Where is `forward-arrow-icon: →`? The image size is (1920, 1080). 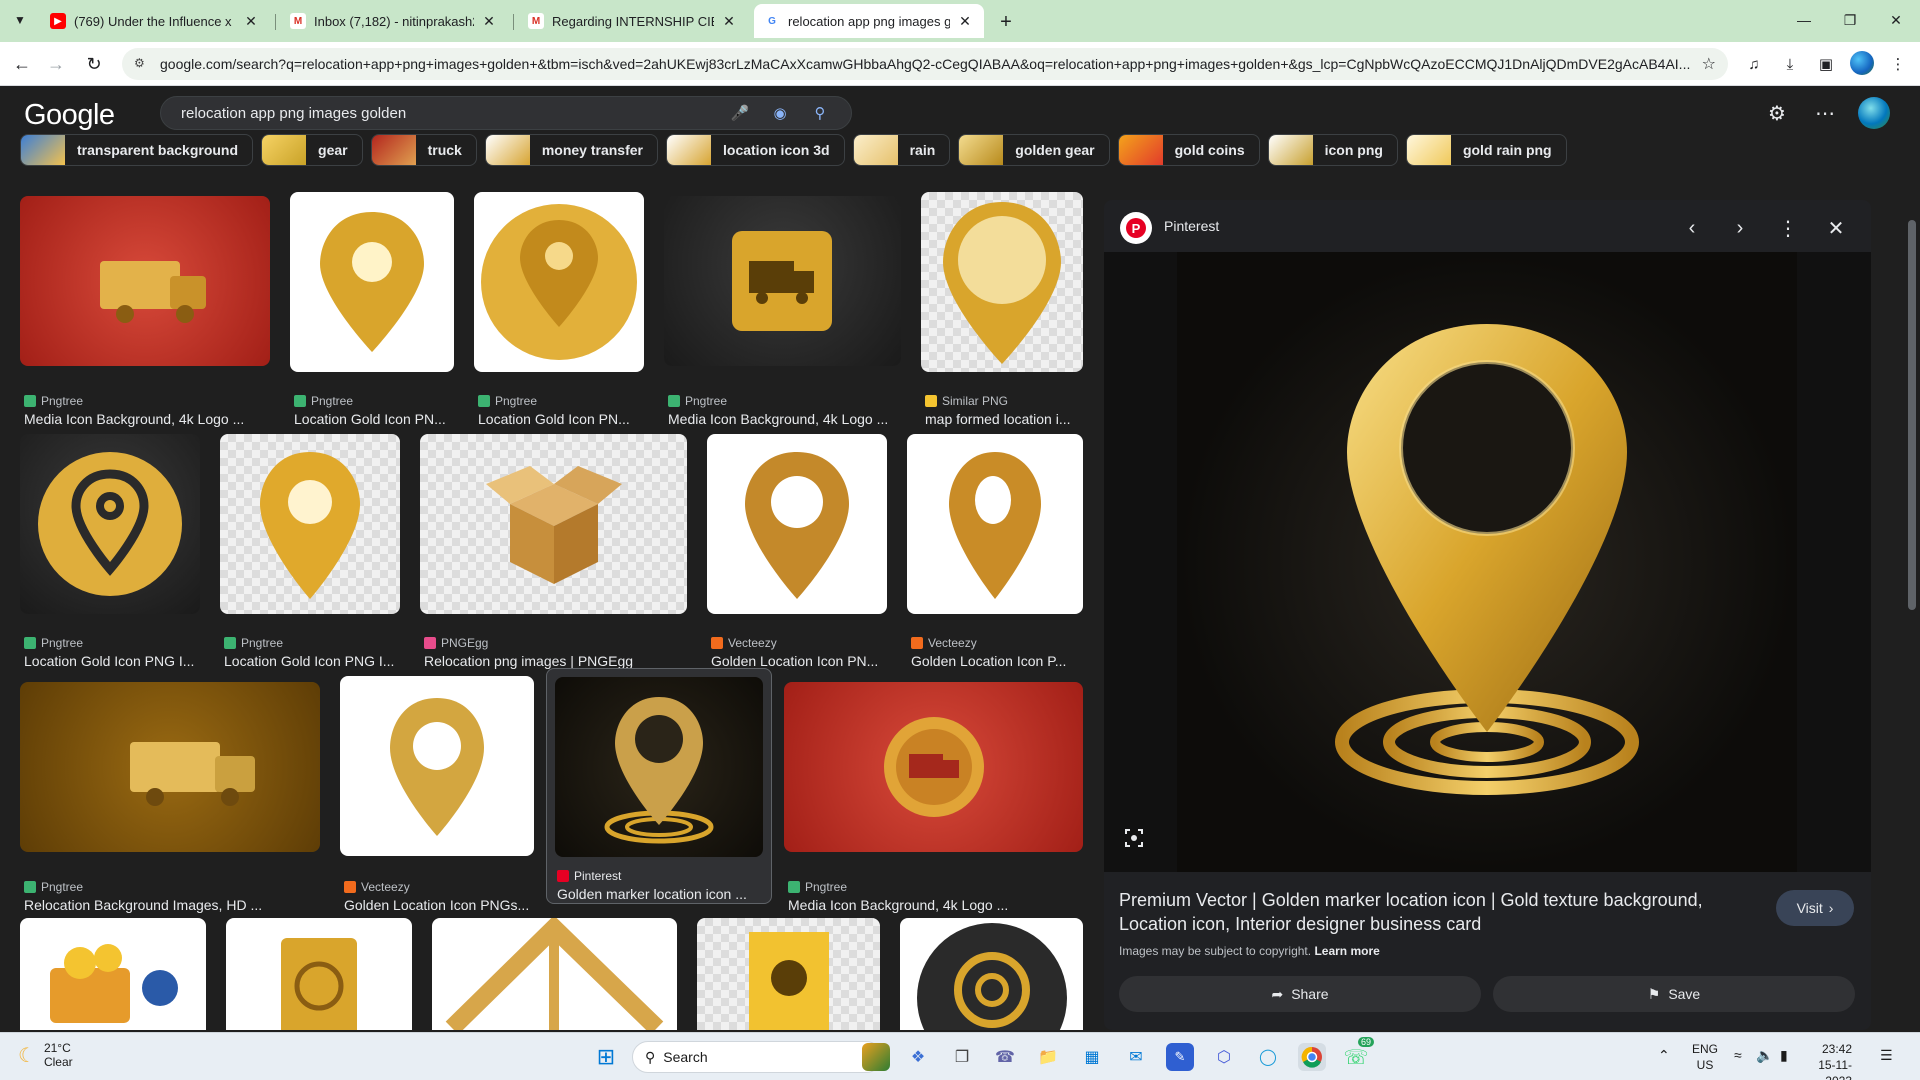 forward-arrow-icon: → is located at coordinates (56, 64).